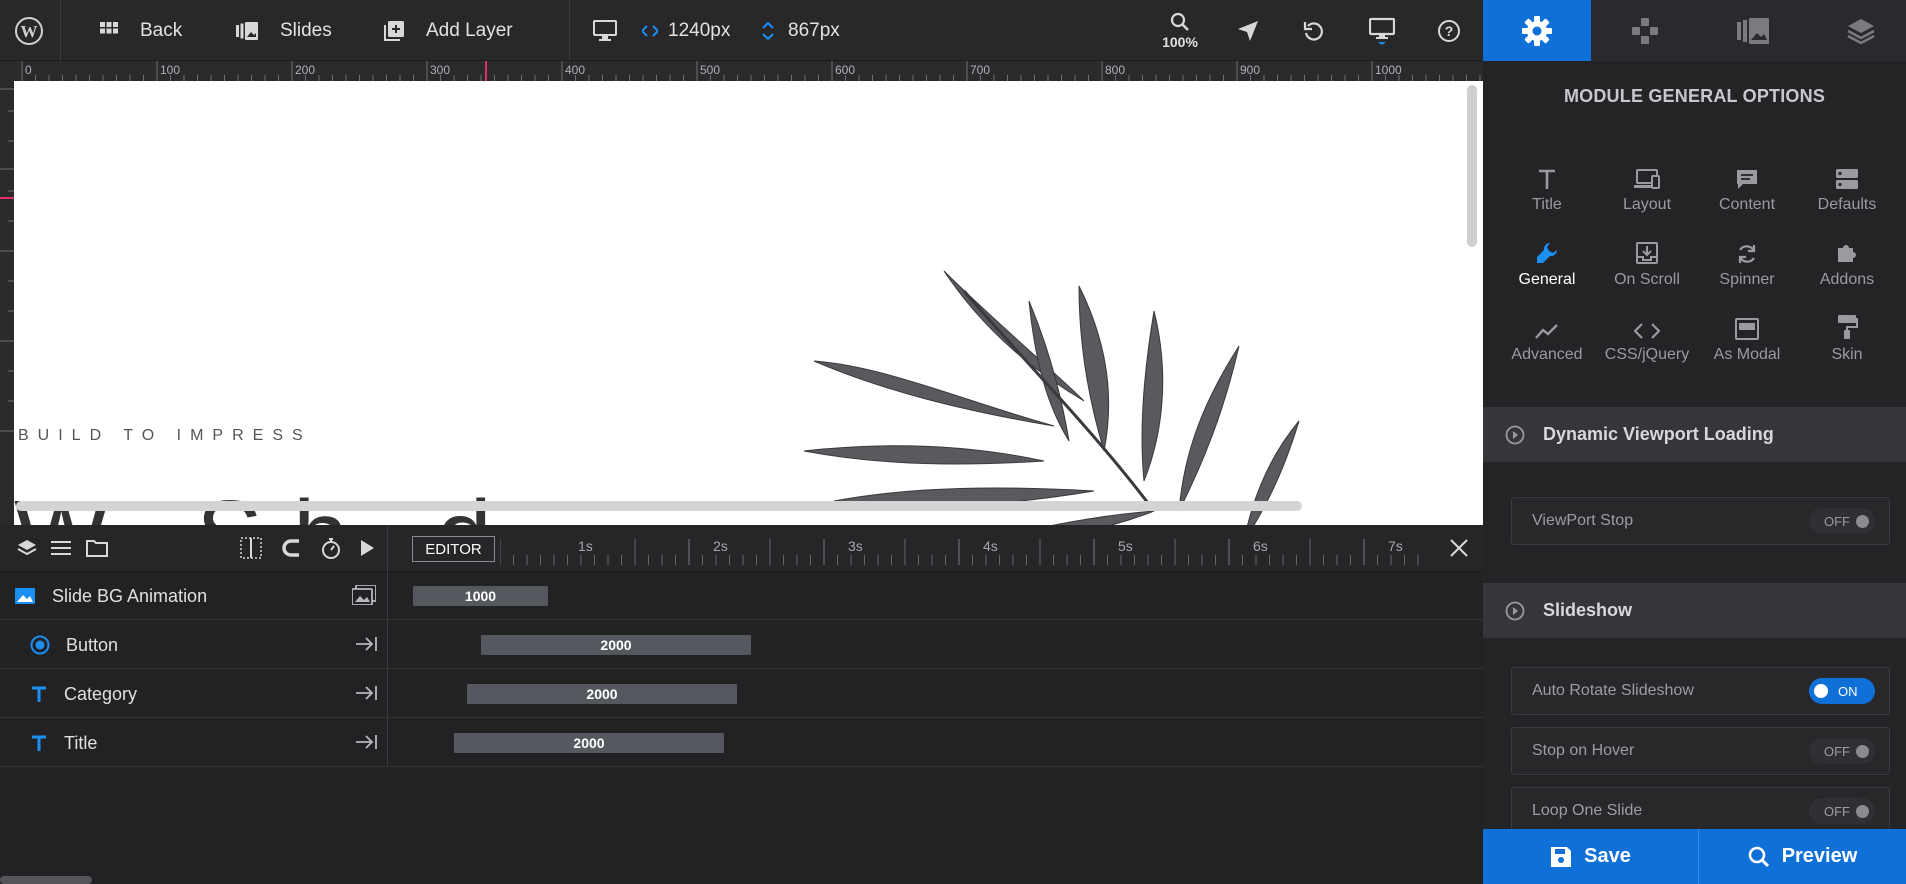 Image resolution: width=1906 pixels, height=884 pixels. Describe the element at coordinates (1647, 262) in the screenshot. I see `option-on-scroll: On Scroll` at that location.